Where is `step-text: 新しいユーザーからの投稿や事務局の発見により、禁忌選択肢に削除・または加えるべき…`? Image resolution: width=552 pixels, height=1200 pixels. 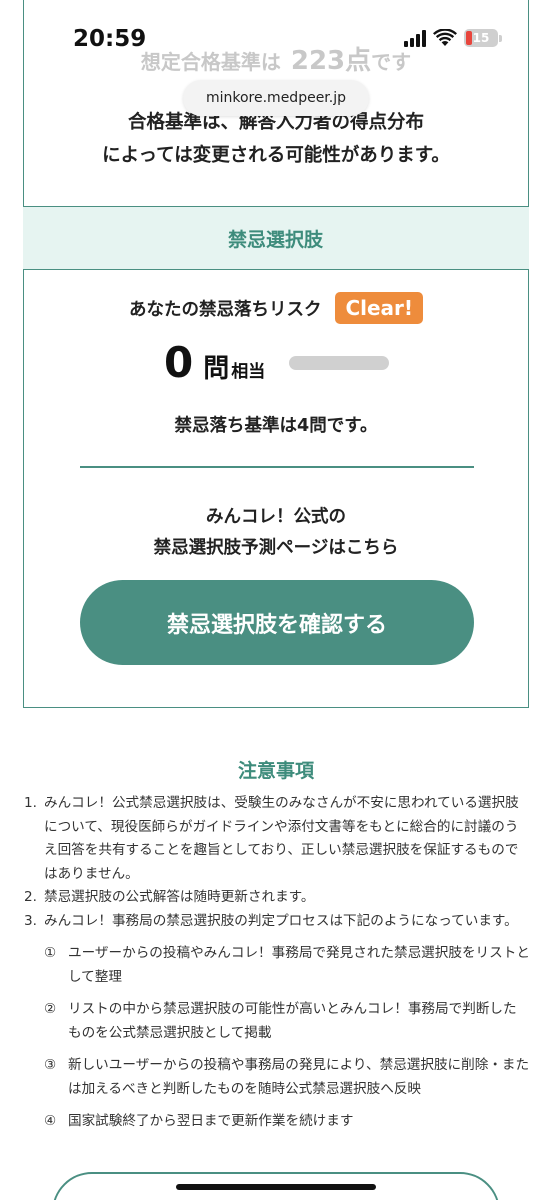
step-text: 新しいユーザーからの投稿や事務局の発見により、禁忌選択肢に削除・または加えるべき… is located at coordinates (299, 1077).